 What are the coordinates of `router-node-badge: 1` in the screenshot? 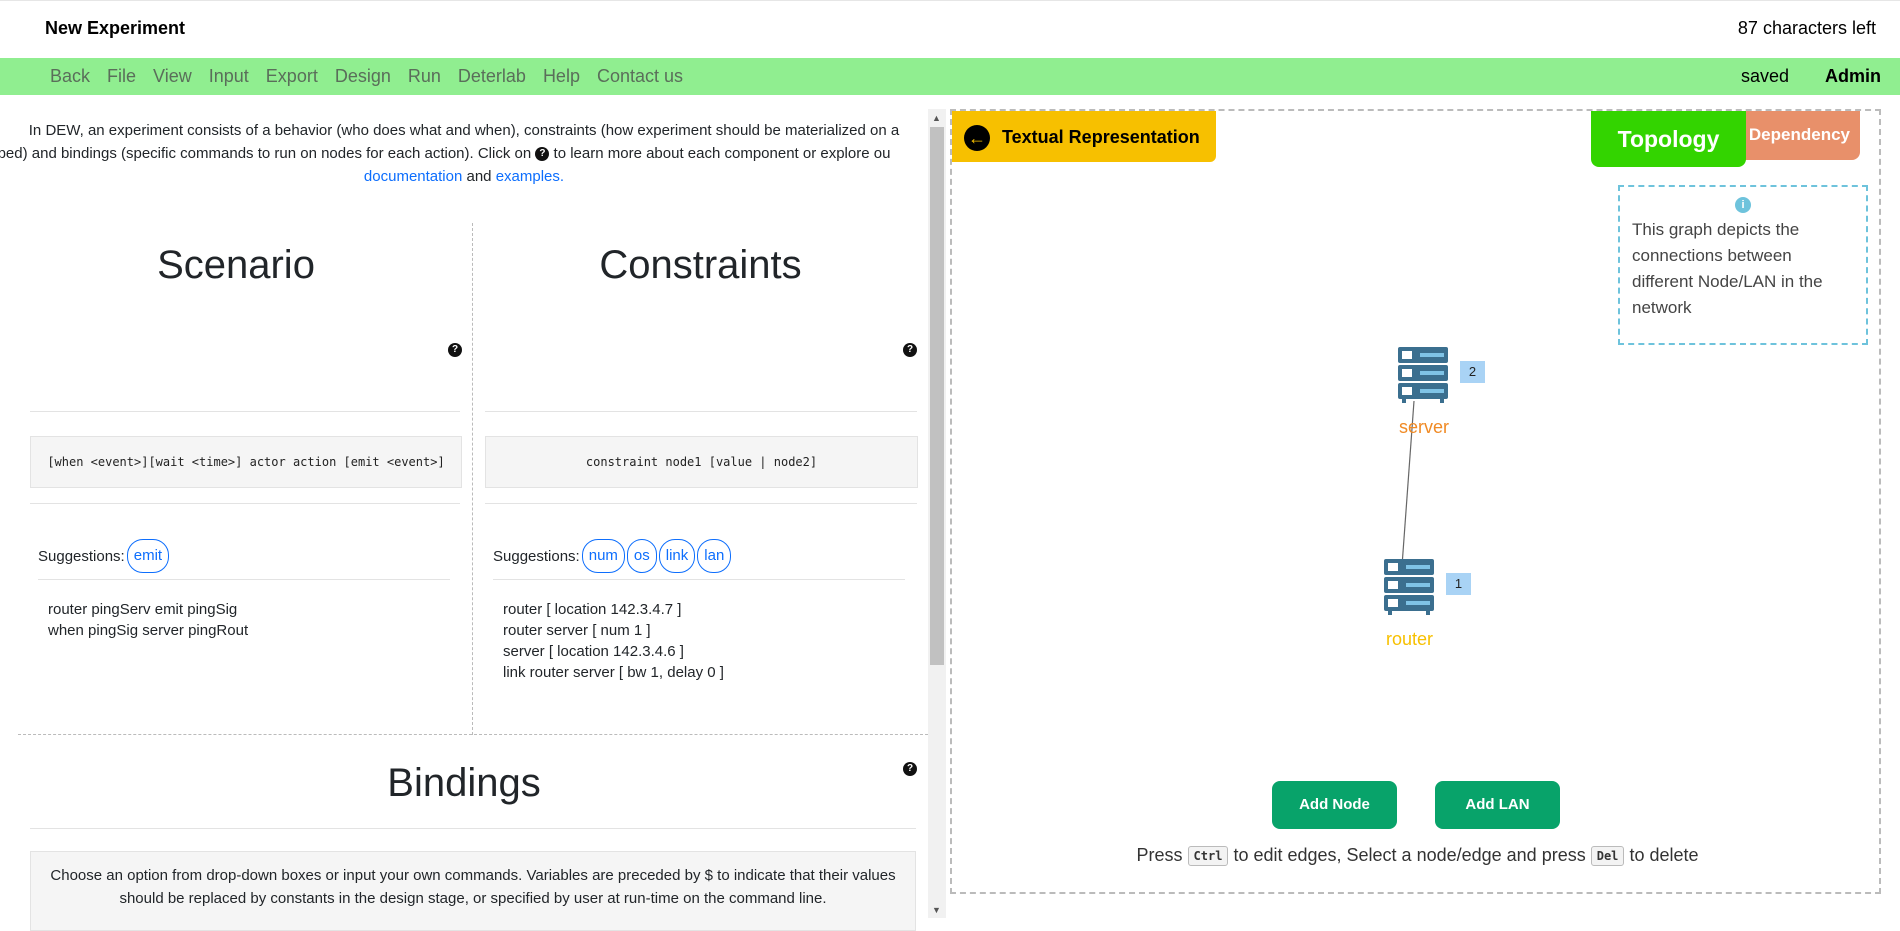 It's located at (1458, 584).